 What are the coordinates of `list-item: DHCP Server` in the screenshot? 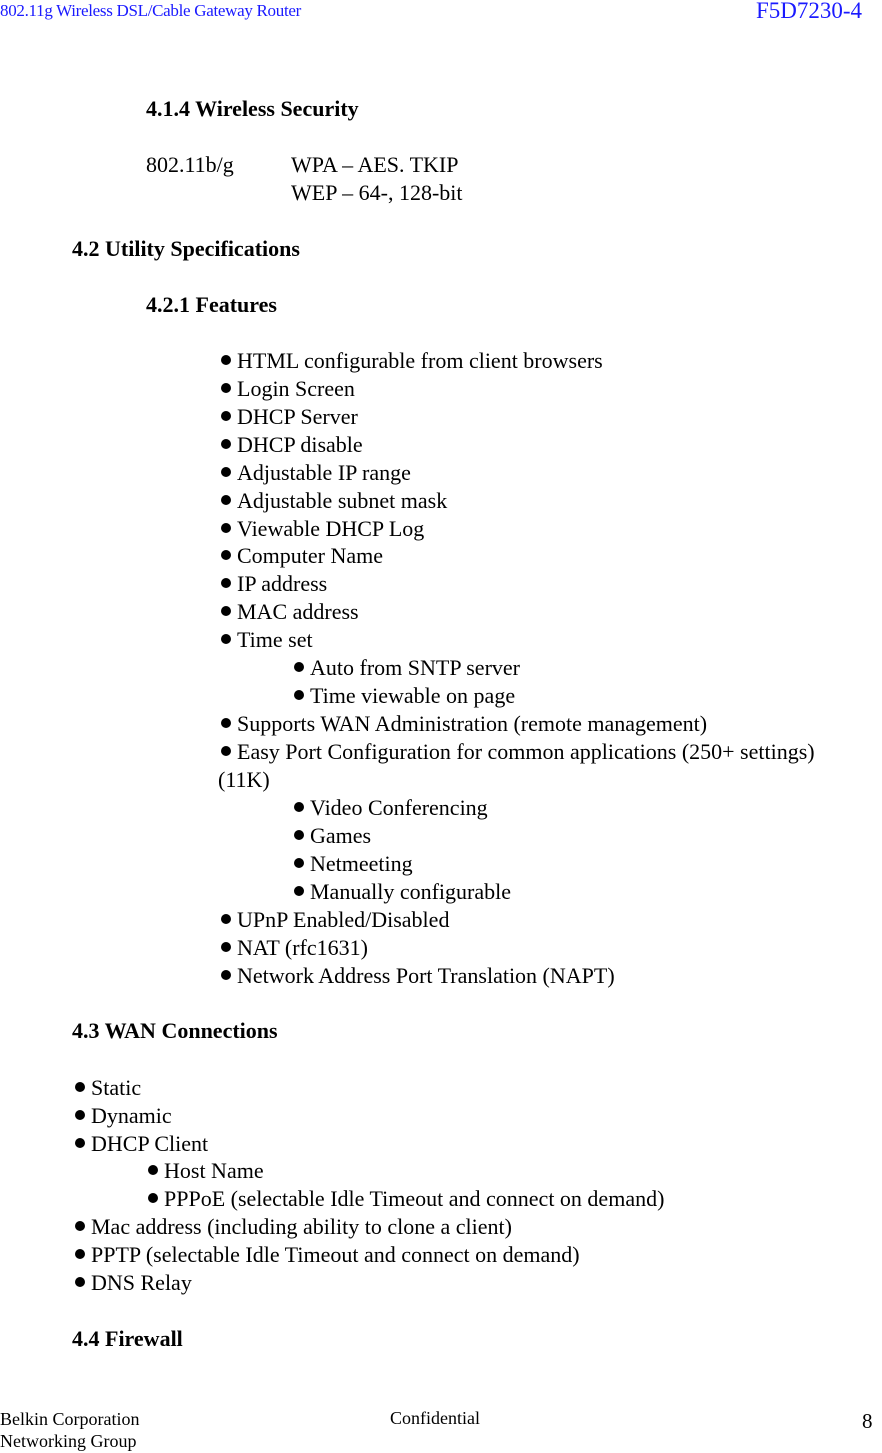 It's located at (289, 417).